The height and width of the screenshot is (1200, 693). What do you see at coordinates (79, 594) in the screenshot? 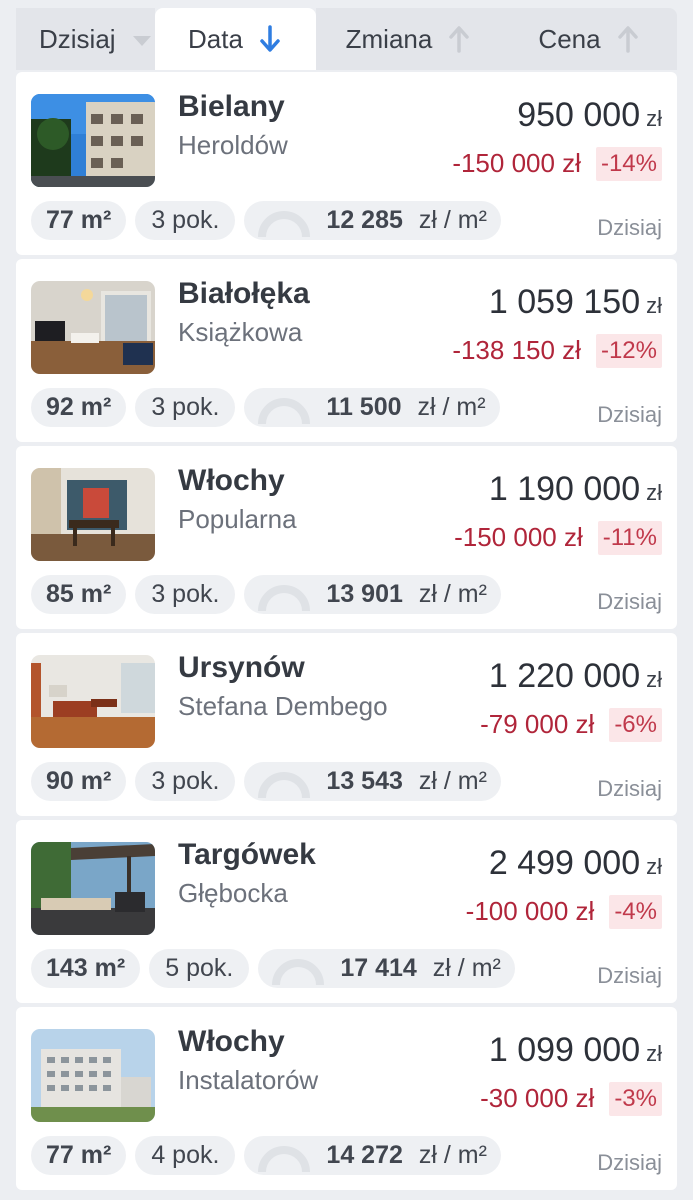
I see `area-chip: 85 m²` at bounding box center [79, 594].